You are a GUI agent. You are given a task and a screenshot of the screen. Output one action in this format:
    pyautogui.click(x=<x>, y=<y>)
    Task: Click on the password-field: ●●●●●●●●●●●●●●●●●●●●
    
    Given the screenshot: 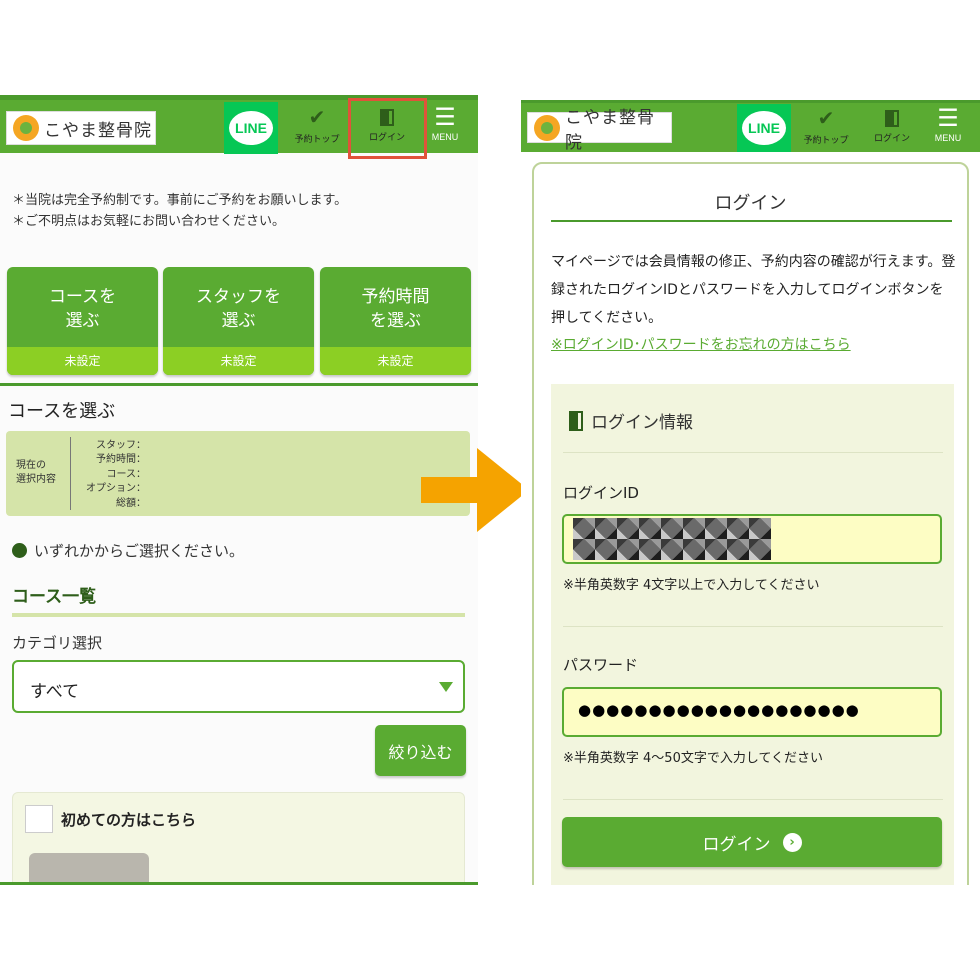 What is the action you would take?
    pyautogui.click(x=752, y=712)
    